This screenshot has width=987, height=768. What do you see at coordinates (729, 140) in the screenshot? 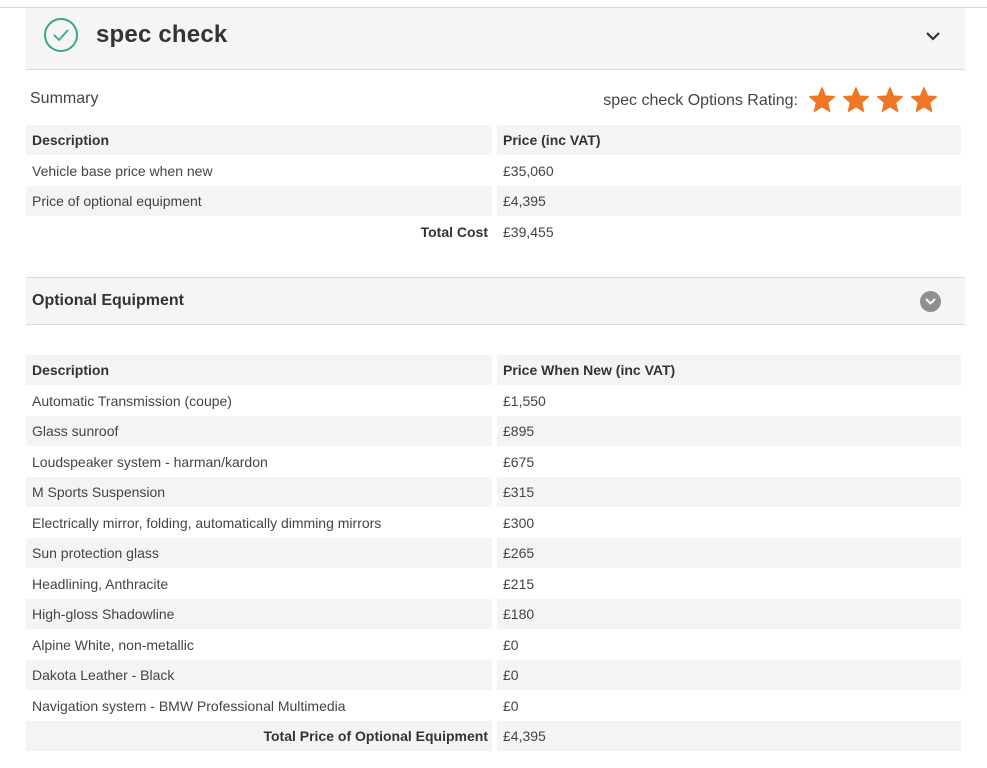
I see `column-header-price: Price (inc VAT)` at bounding box center [729, 140].